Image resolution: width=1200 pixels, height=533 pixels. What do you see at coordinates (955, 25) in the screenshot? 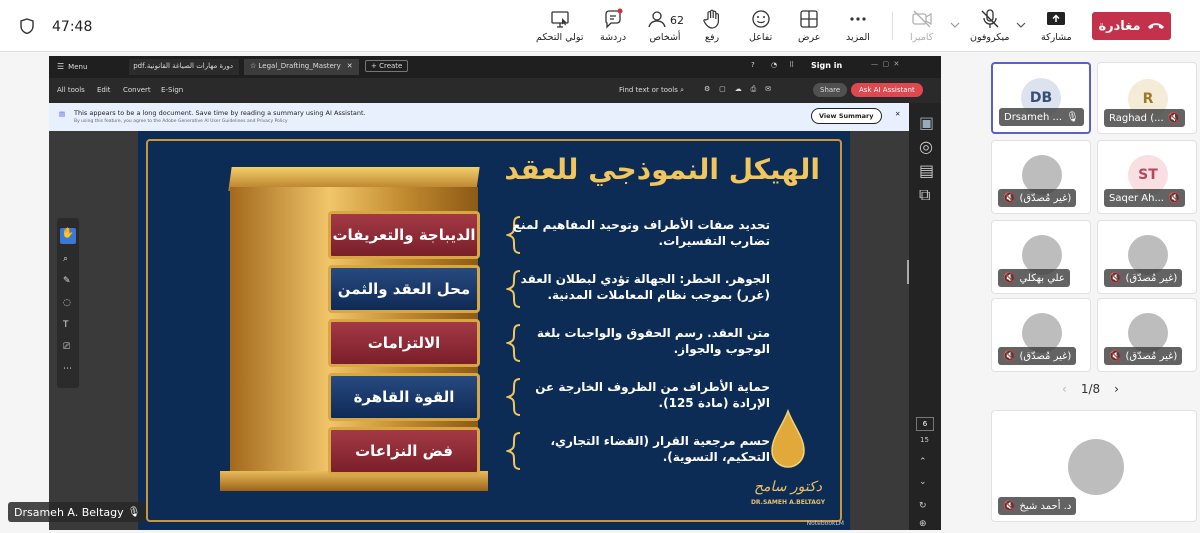
I see `camera-options-chevron-icon` at bounding box center [955, 25].